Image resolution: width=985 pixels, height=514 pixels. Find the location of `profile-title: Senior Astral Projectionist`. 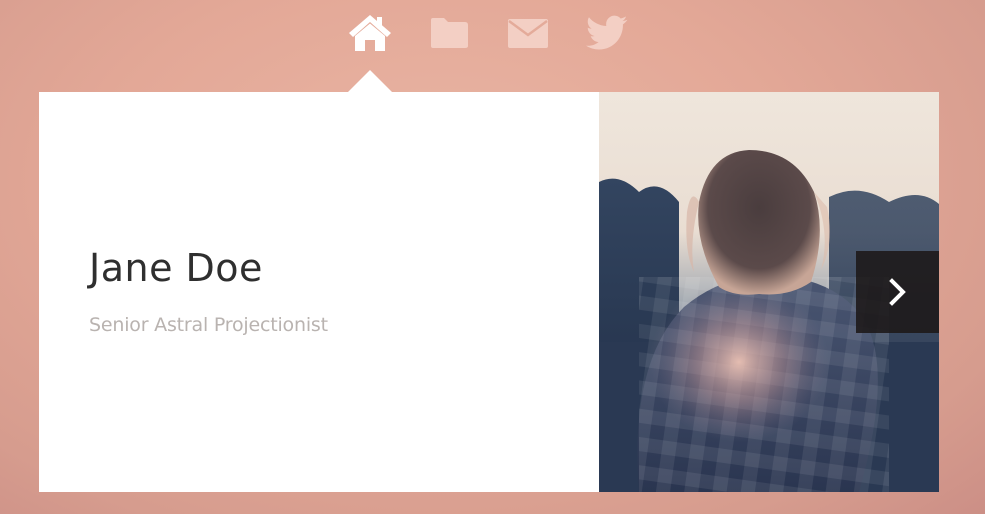

profile-title: Senior Astral Projectionist is located at coordinates (208, 325).